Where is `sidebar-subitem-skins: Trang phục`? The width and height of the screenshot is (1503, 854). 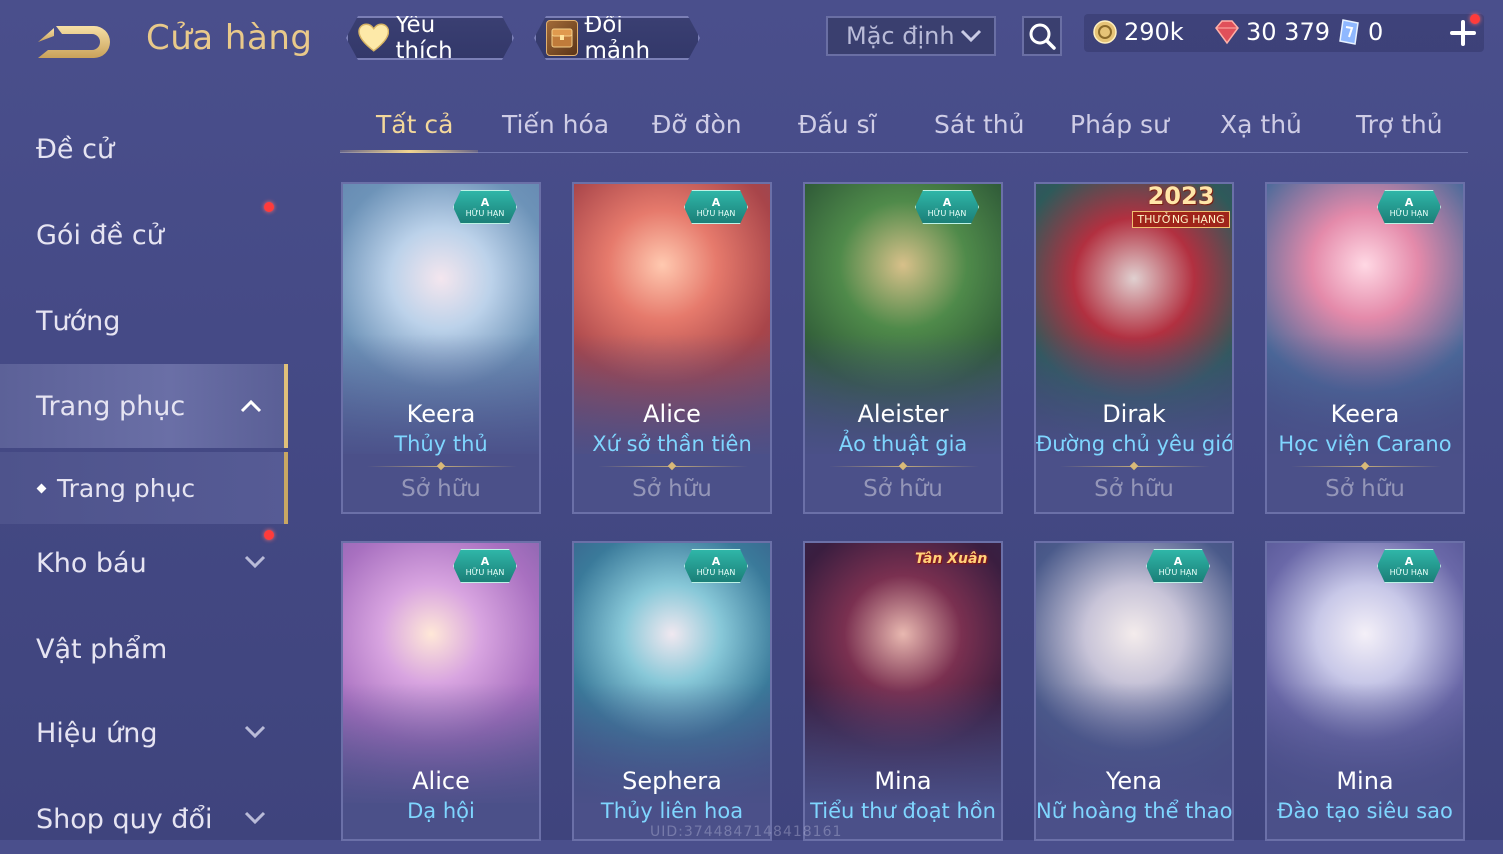
sidebar-subitem-skins: Trang phục is located at coordinates (144, 488).